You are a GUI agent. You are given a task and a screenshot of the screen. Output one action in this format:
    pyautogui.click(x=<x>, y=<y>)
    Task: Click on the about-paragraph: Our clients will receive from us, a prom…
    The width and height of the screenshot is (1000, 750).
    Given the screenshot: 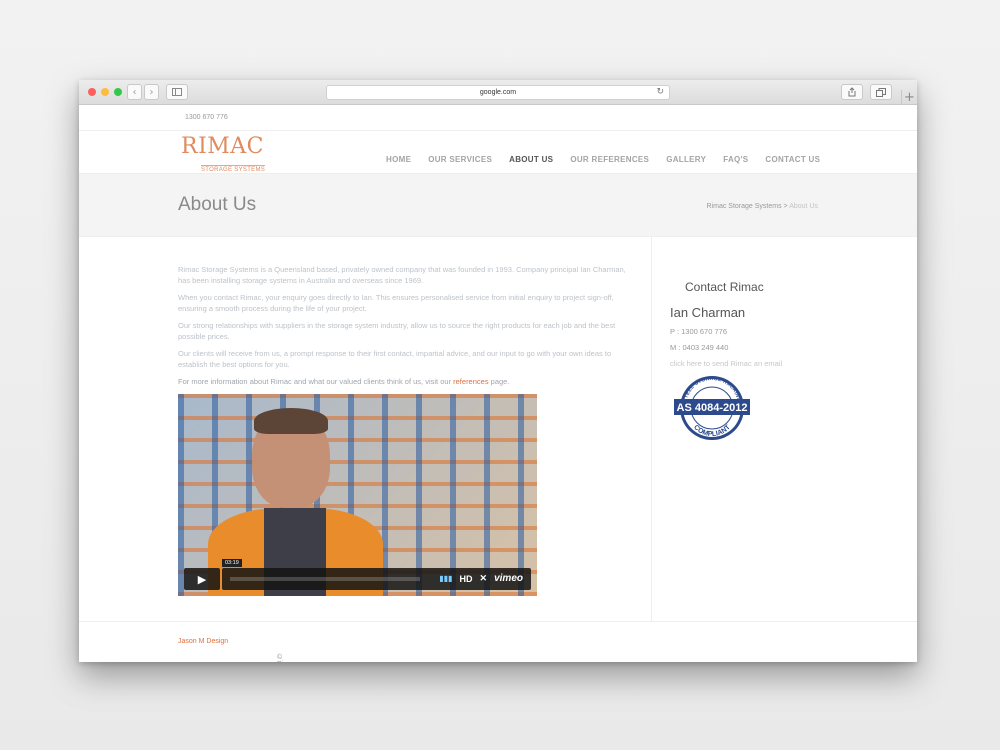 What is the action you would take?
    pyautogui.click(x=395, y=359)
    